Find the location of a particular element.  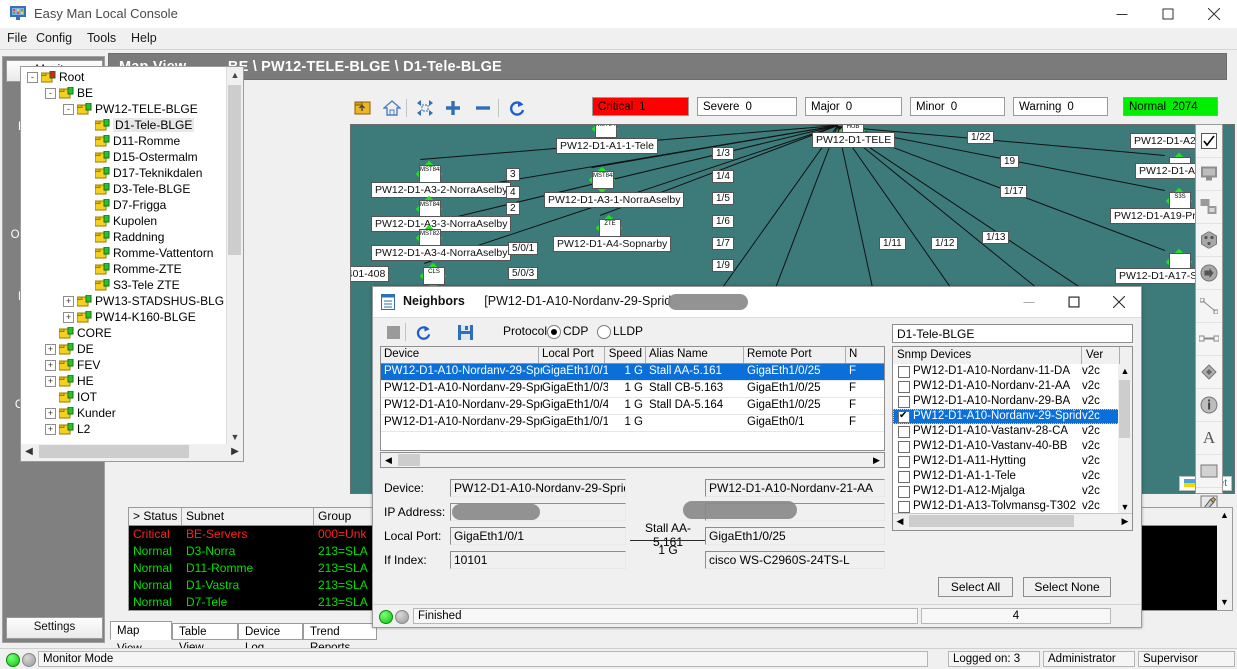

tree-node: D11-Romme is located at coordinates (123, 141).